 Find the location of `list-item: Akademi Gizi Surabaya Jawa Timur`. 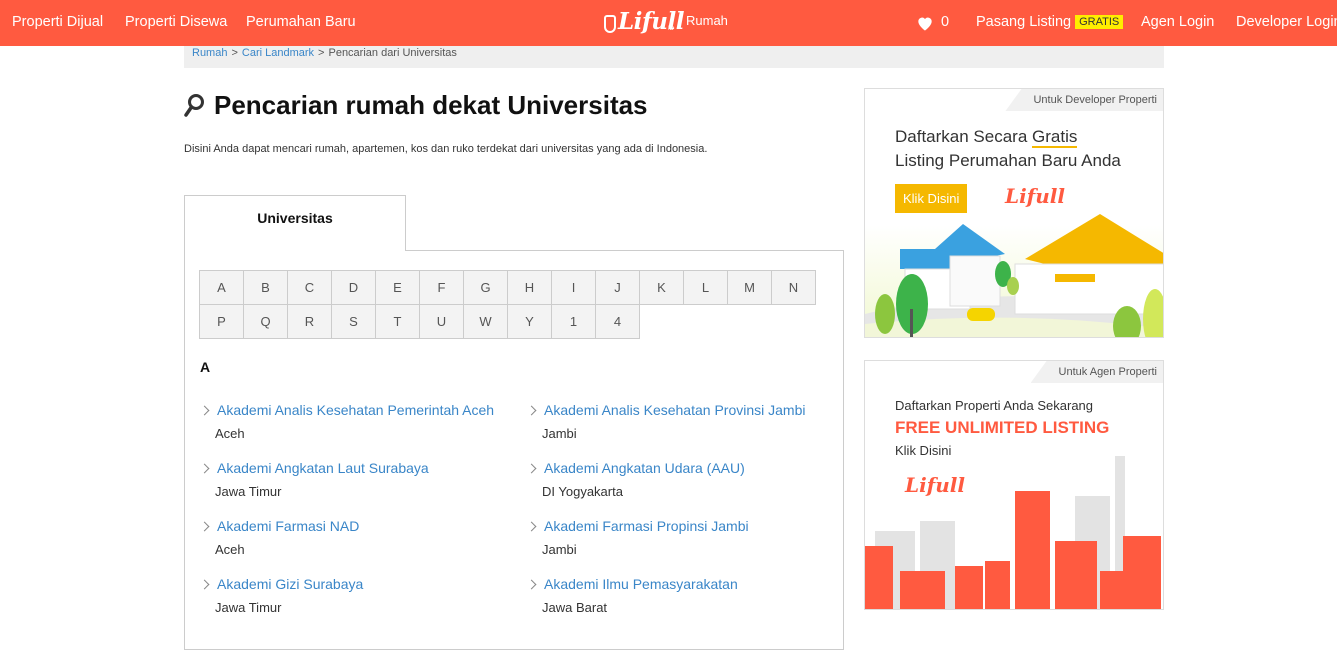

list-item: Akademi Gizi Surabaya Jawa Timur is located at coordinates (359, 595).